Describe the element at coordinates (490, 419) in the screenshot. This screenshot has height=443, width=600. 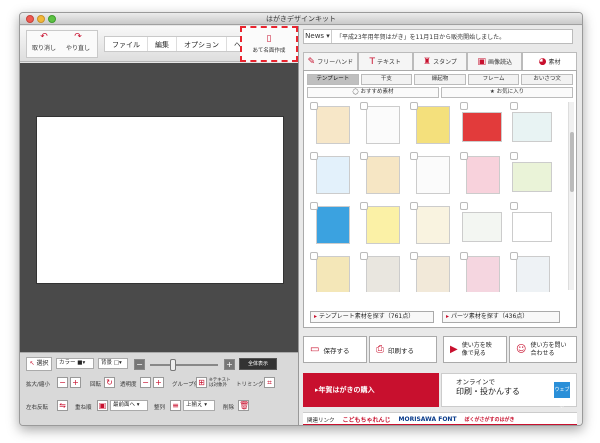
I see `link-bokuga: ぼくがさがすのはがき` at that location.